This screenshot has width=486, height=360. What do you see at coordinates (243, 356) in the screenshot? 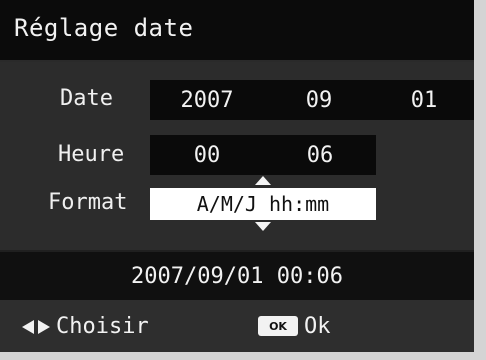
I see `frame-edge-bottom` at bounding box center [243, 356].